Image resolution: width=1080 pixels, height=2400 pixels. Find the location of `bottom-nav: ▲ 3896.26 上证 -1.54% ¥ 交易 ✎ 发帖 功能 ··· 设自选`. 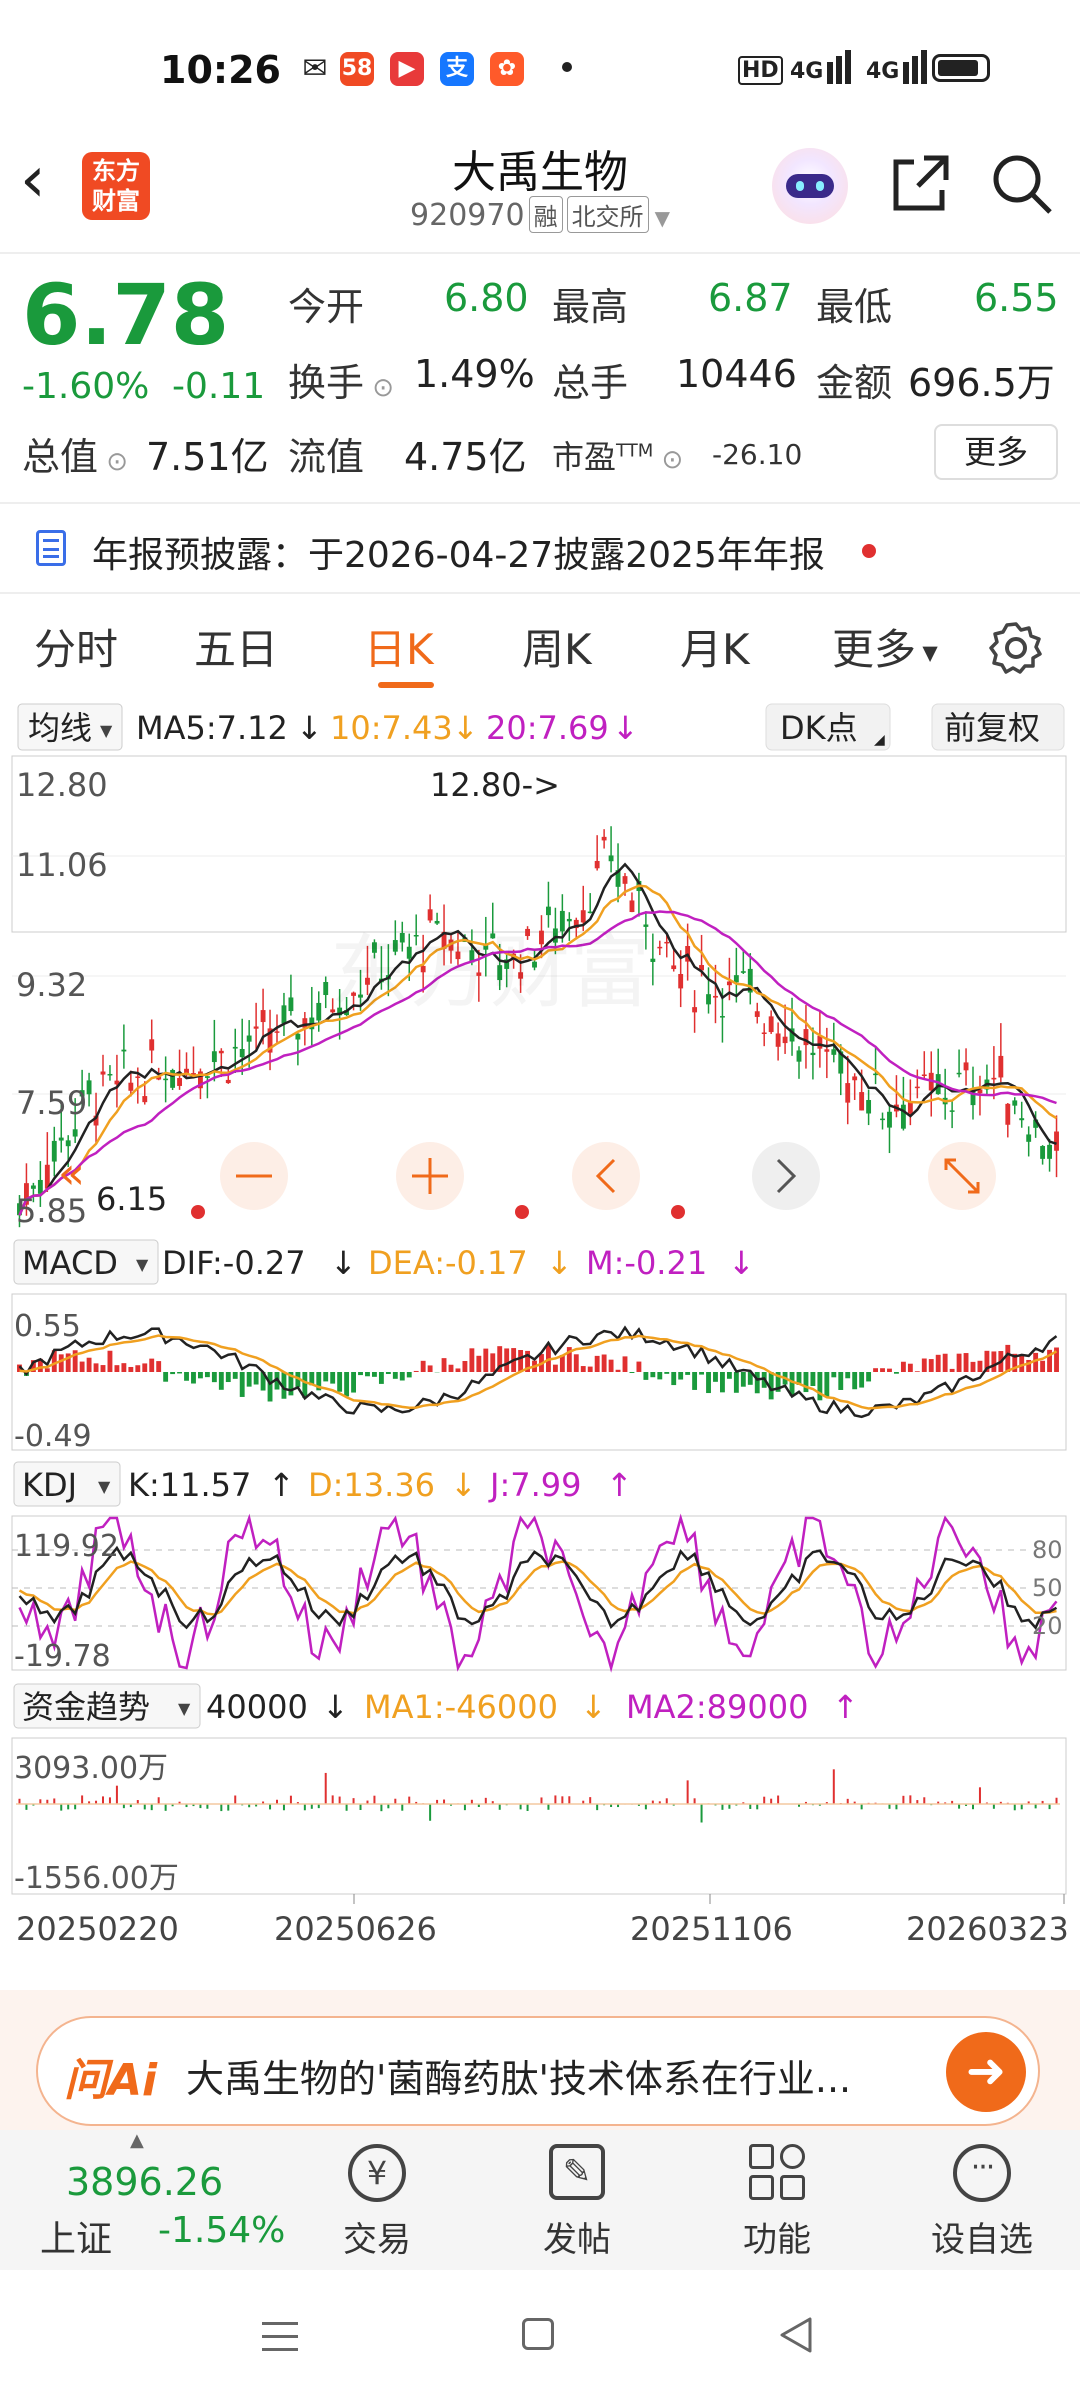

bottom-nav: ▲ 3896.26 上证 -1.54% ¥ 交易 ✎ 发帖 功能 ··· 设自选 is located at coordinates (540, 2200).